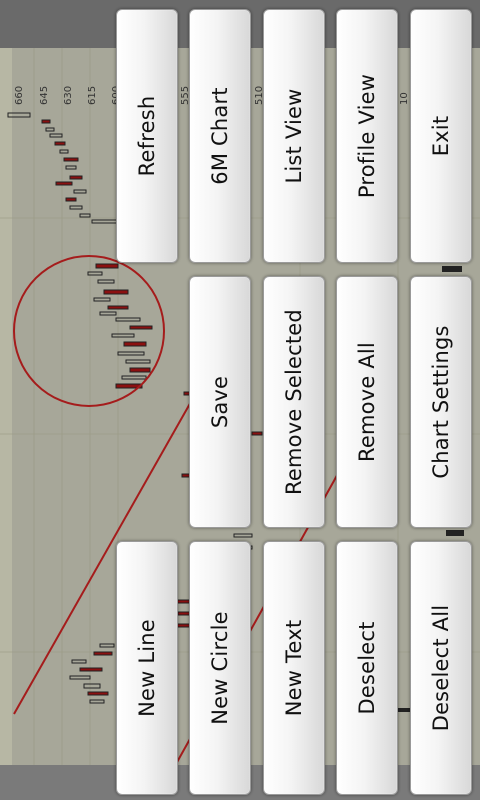  I want to click on price-tick-label: 615, so click(92, 95).